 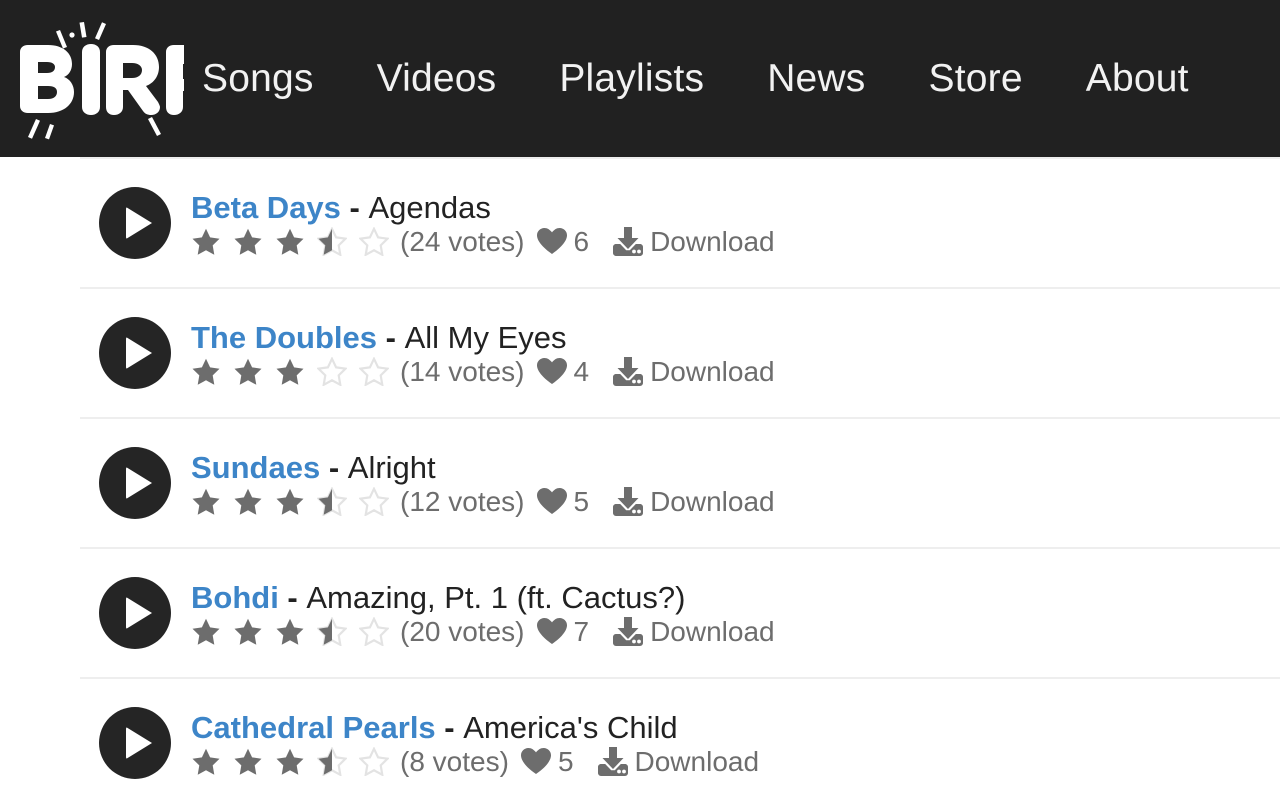 I want to click on vote-count: (12 votes), so click(x=462, y=501).